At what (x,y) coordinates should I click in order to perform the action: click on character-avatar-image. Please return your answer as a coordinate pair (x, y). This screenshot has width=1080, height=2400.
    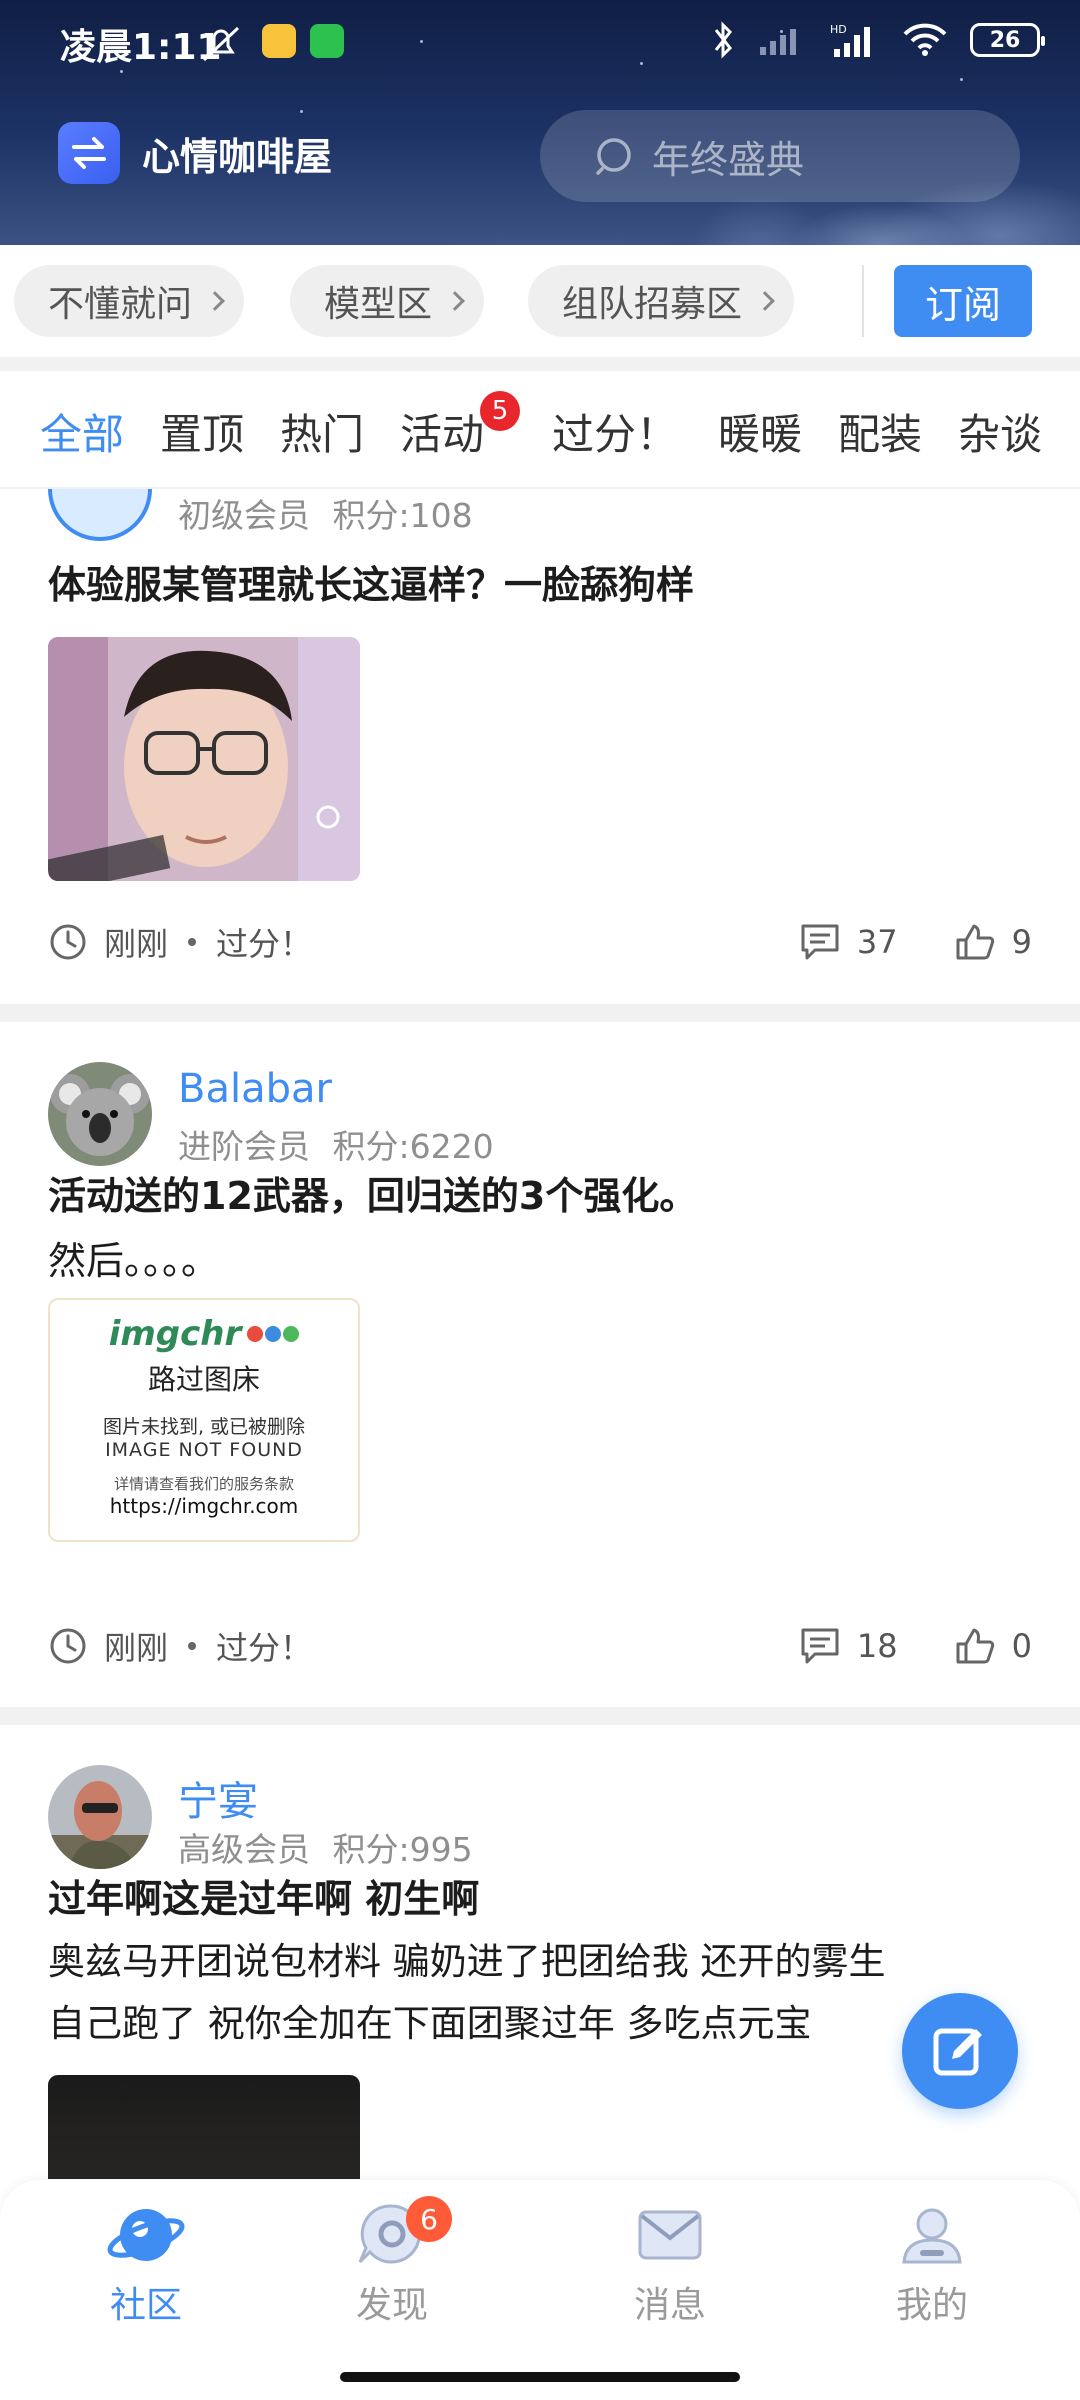
    Looking at the image, I should click on (100, 1817).